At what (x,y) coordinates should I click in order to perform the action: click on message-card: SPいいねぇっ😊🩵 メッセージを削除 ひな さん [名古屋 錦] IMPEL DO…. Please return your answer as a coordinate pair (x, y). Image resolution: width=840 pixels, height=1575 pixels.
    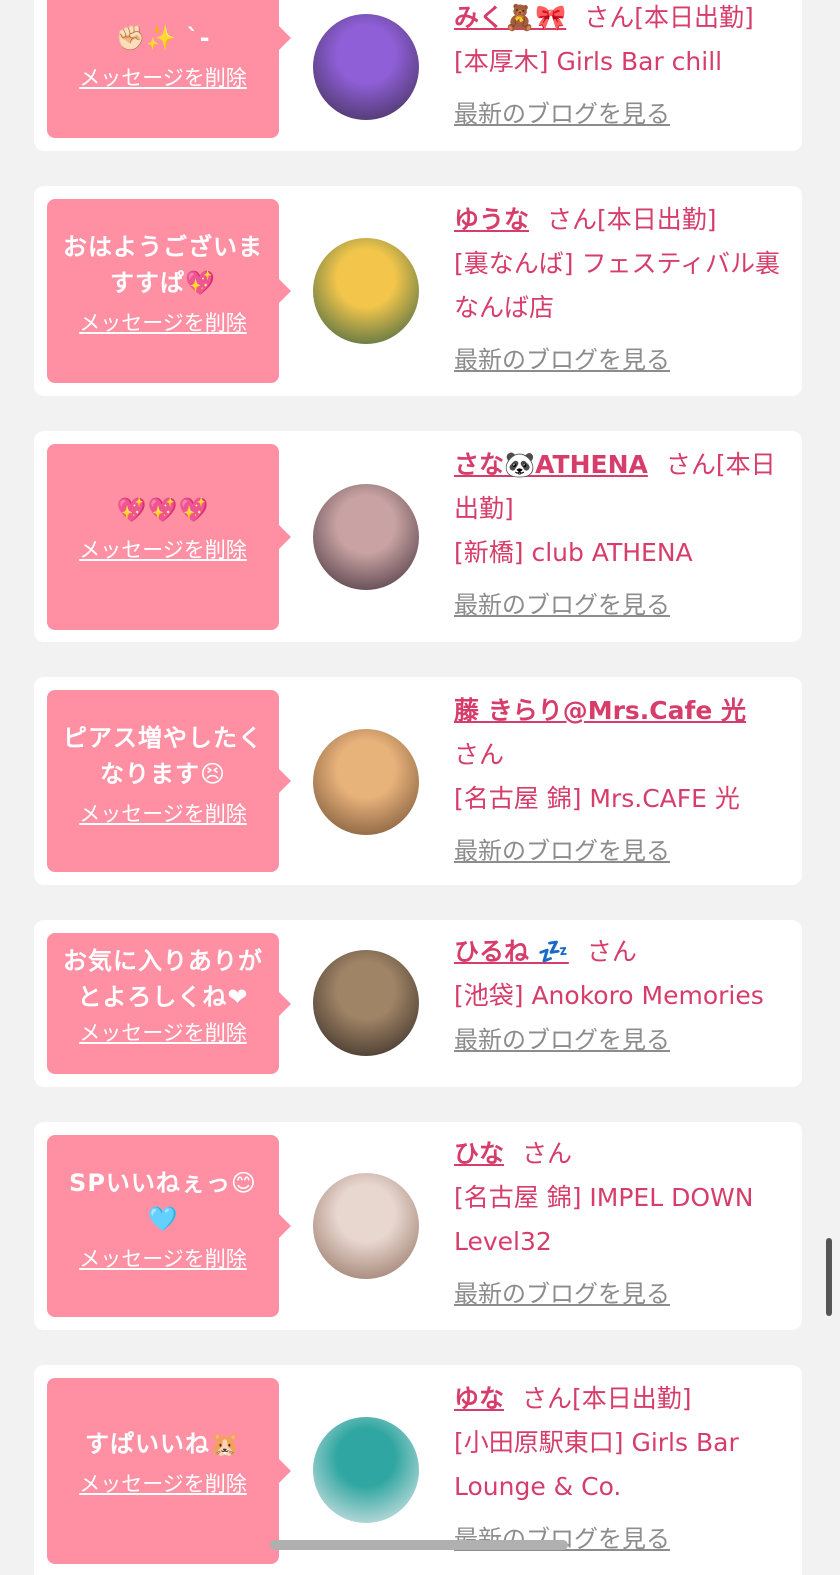
    Looking at the image, I should click on (418, 1226).